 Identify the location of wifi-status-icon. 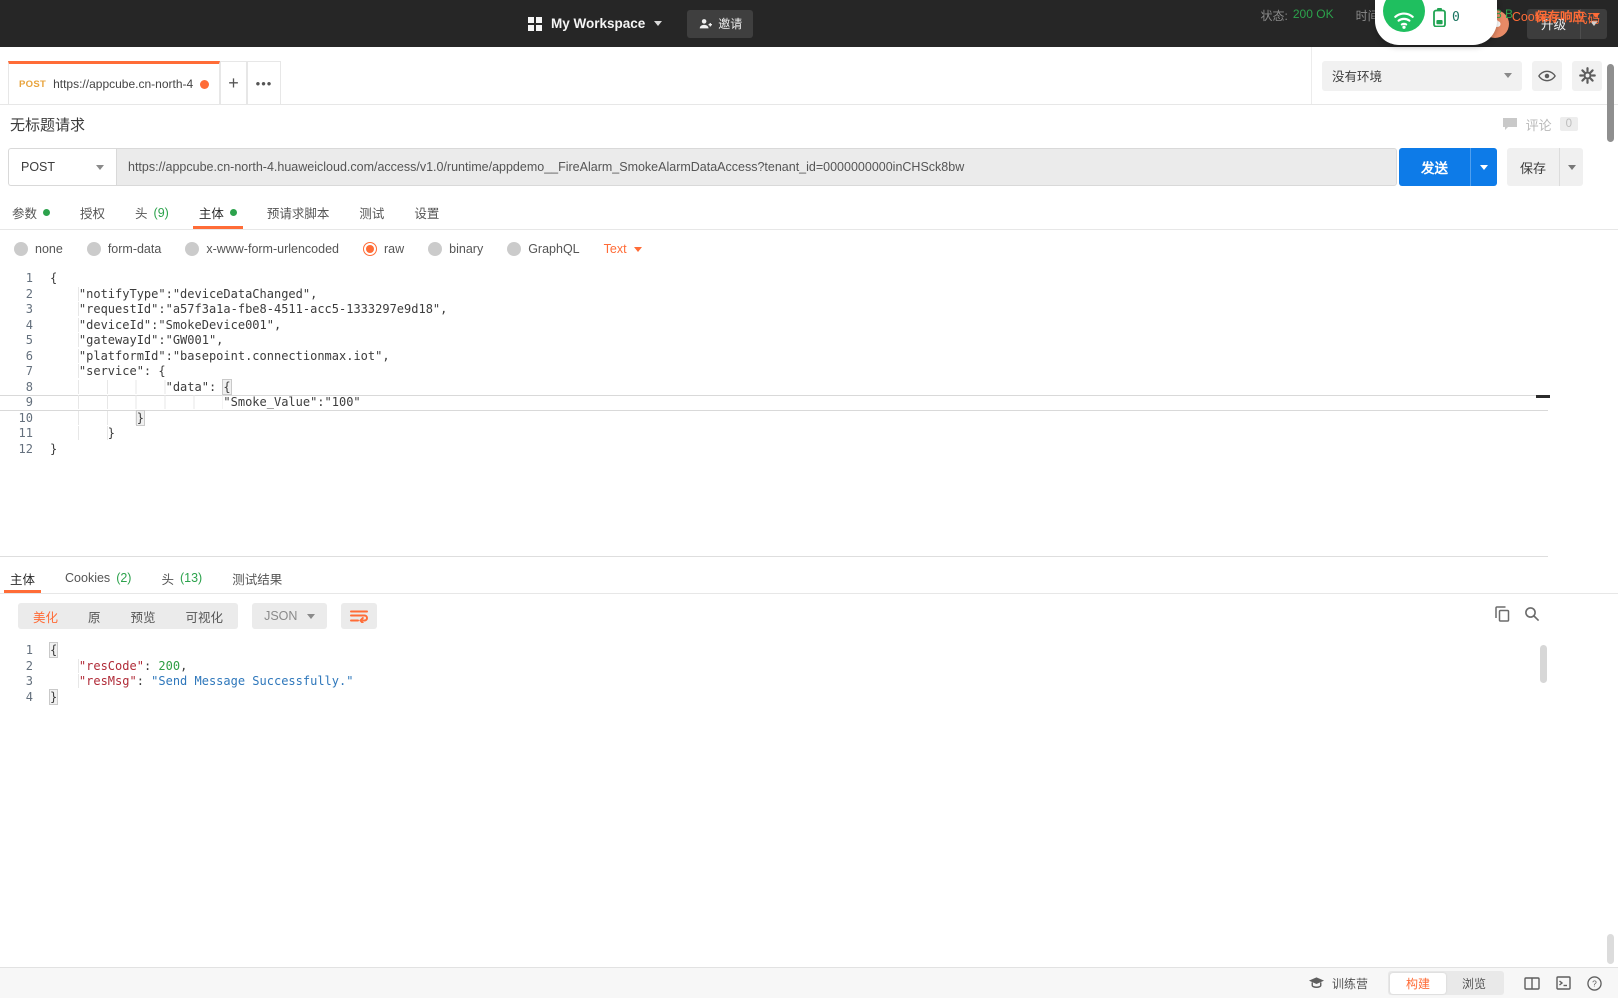
(1404, 16).